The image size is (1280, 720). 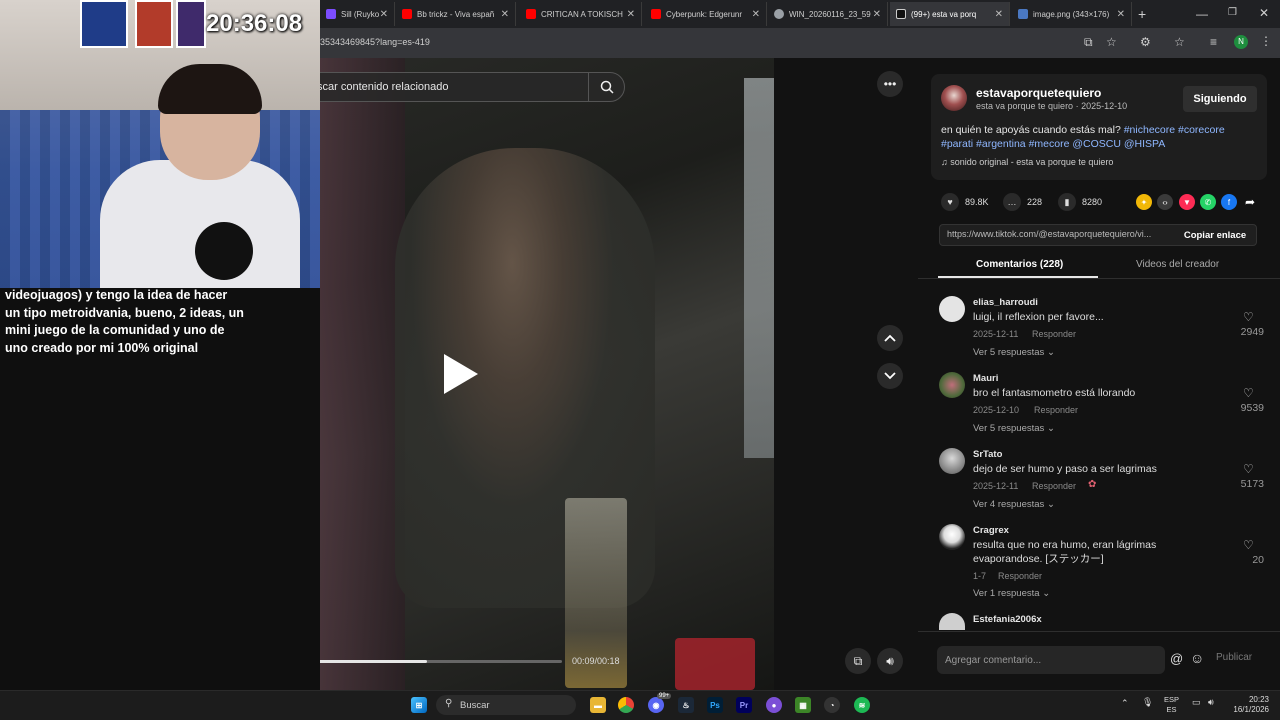 What do you see at coordinates (1264, 13) in the screenshot?
I see `window-close-icon: ✕` at bounding box center [1264, 13].